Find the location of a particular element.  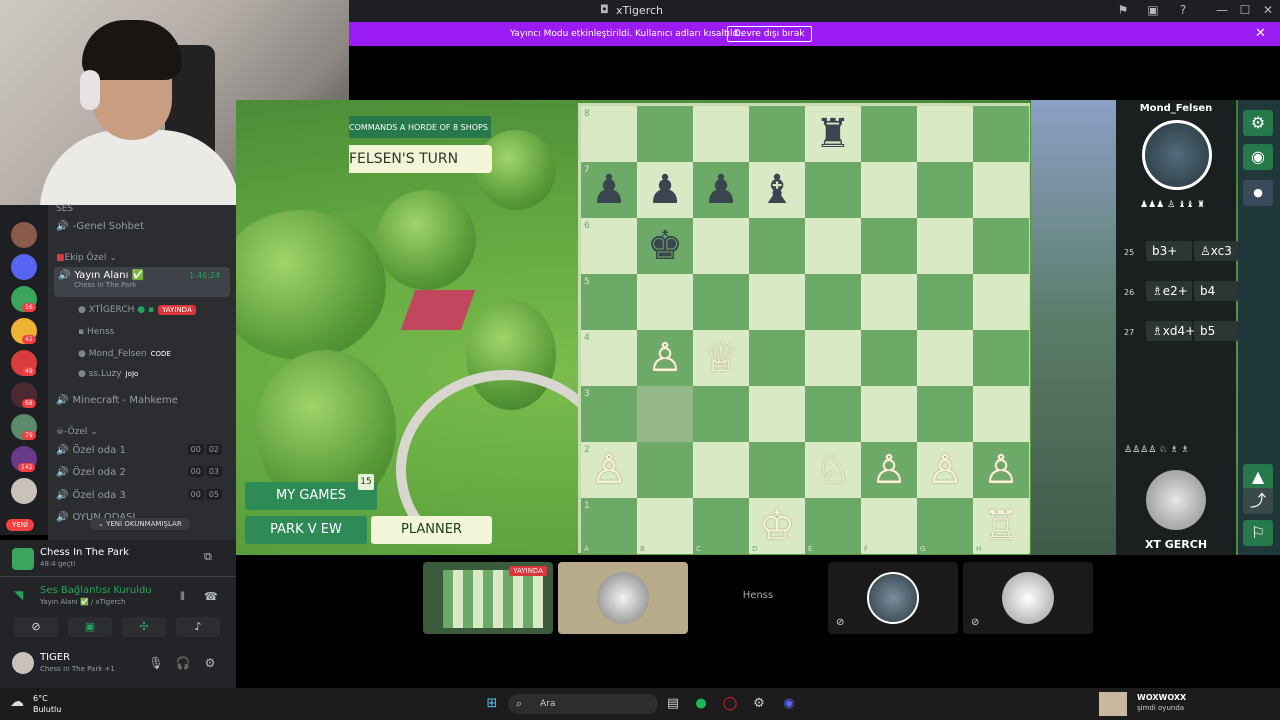

maximize-icon: ☐ is located at coordinates (1245, 11).